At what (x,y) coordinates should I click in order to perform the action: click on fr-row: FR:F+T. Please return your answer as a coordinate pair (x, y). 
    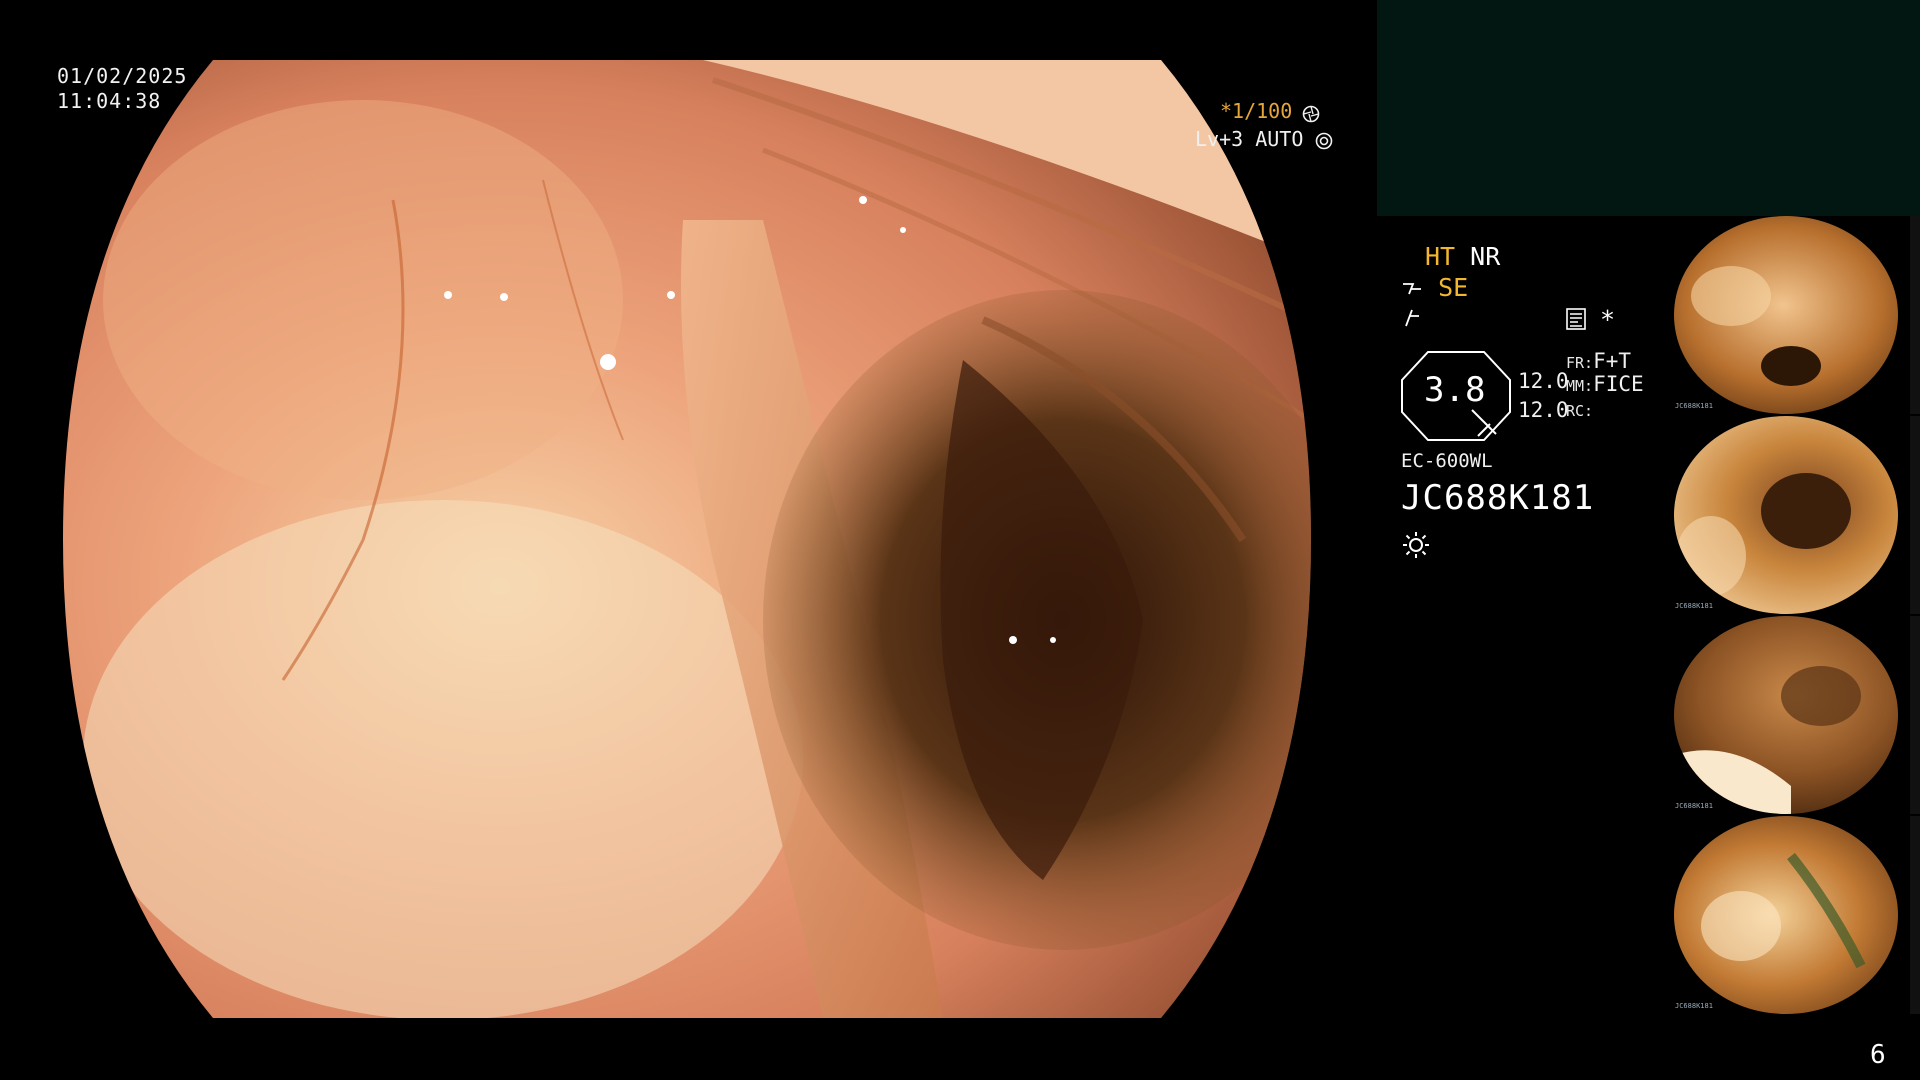
    Looking at the image, I should click on (1598, 361).